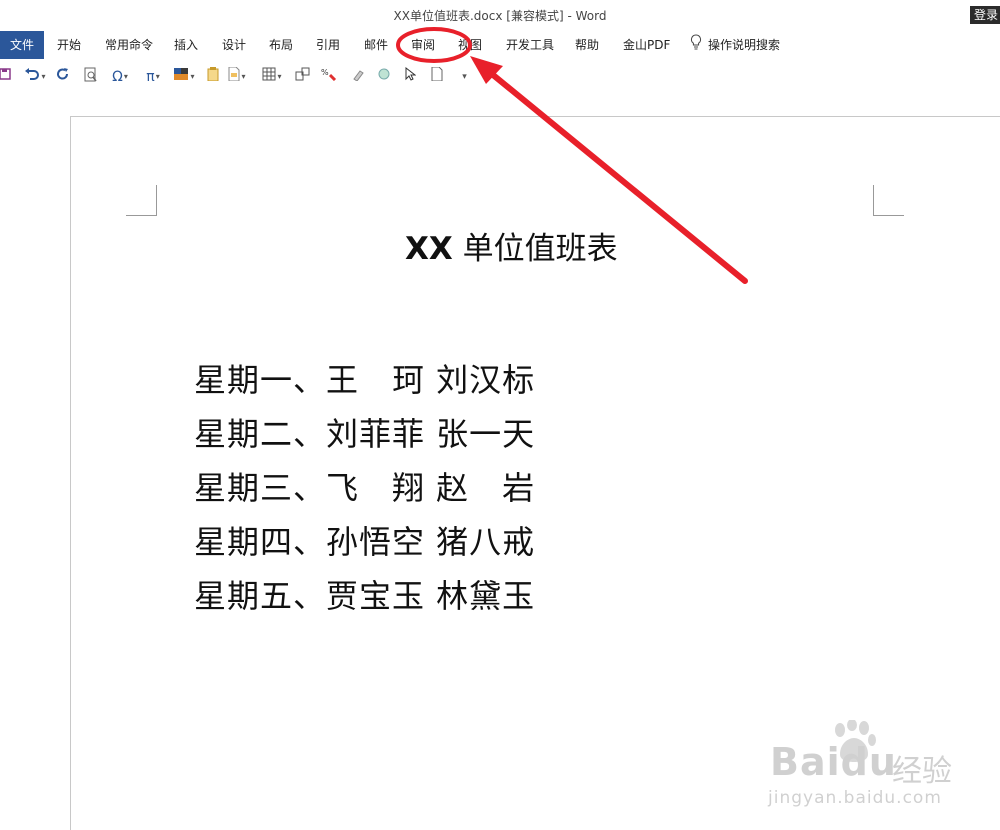 This screenshot has height=830, width=1000. Describe the element at coordinates (744, 45) in the screenshot. I see `tell-me-label: 操作说明搜索` at that location.